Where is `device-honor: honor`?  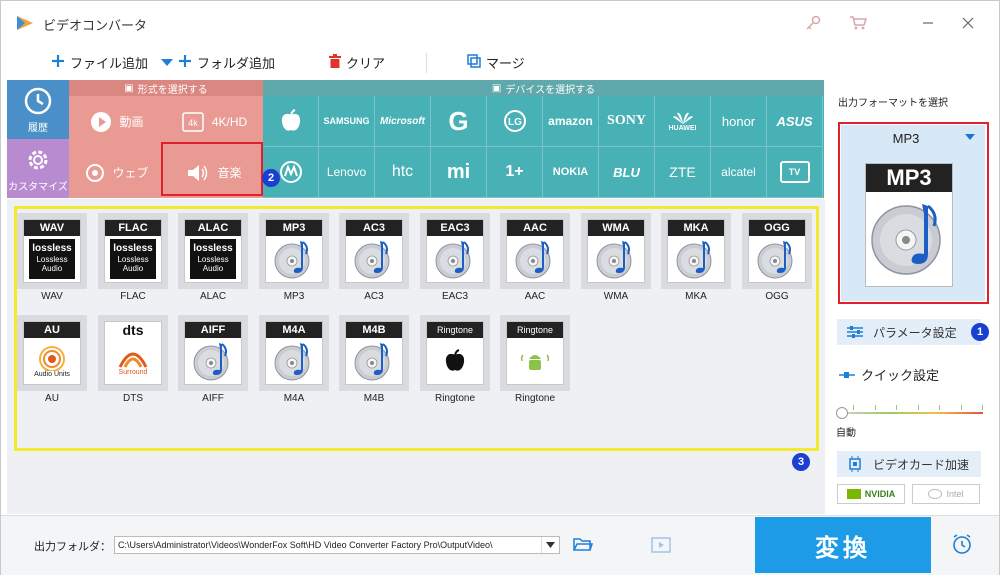 device-honor: honor is located at coordinates (739, 121).